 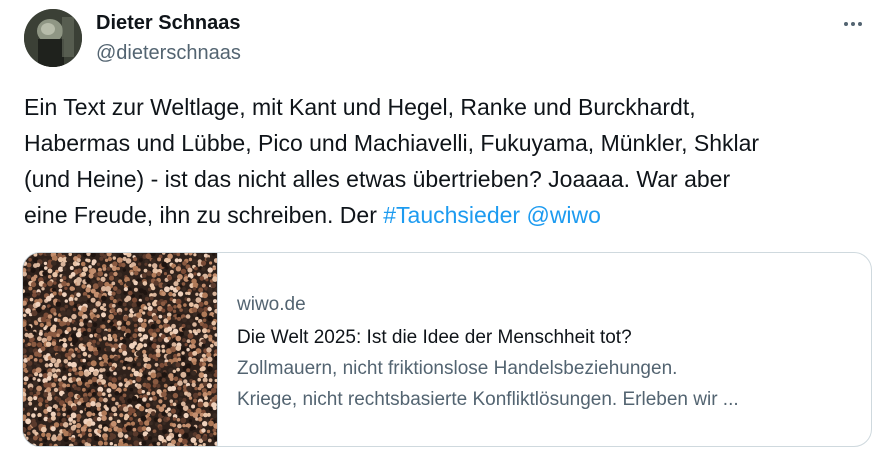 What do you see at coordinates (168, 23) in the screenshot?
I see `author-name: Dieter Schnaas` at bounding box center [168, 23].